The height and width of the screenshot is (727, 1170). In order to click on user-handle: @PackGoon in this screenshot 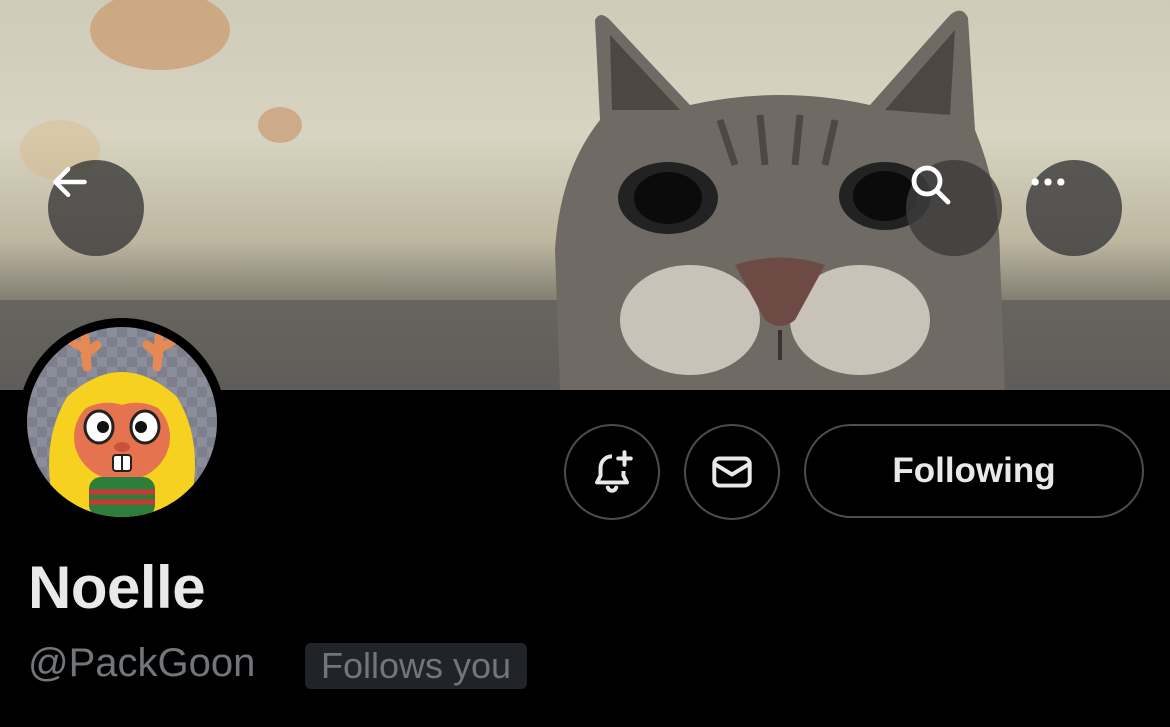, I will do `click(142, 663)`.